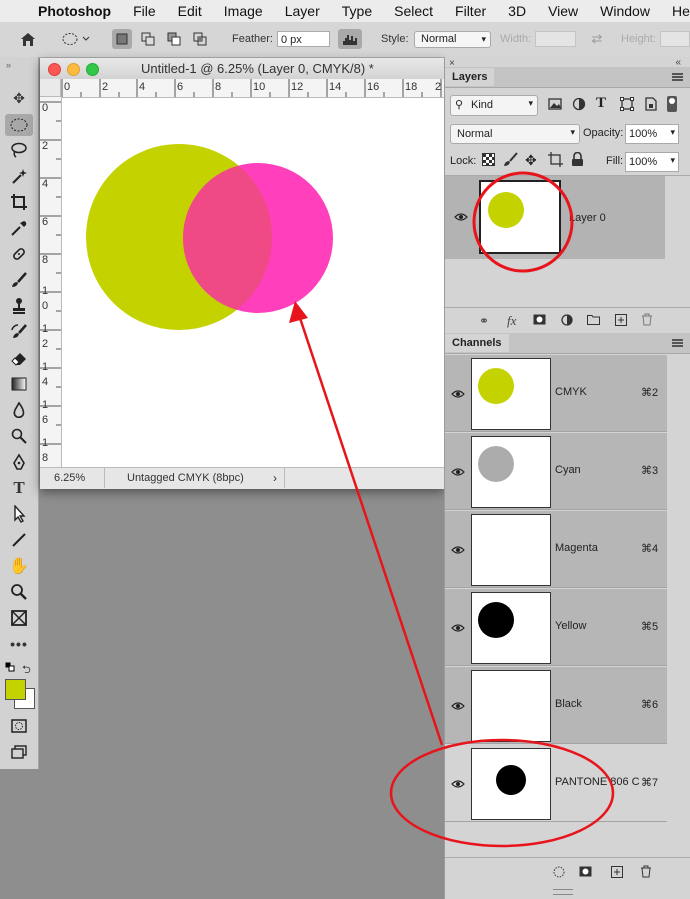 This screenshot has width=690, height=899. What do you see at coordinates (579, 104) in the screenshot?
I see `filter-adjustment-icon` at bounding box center [579, 104].